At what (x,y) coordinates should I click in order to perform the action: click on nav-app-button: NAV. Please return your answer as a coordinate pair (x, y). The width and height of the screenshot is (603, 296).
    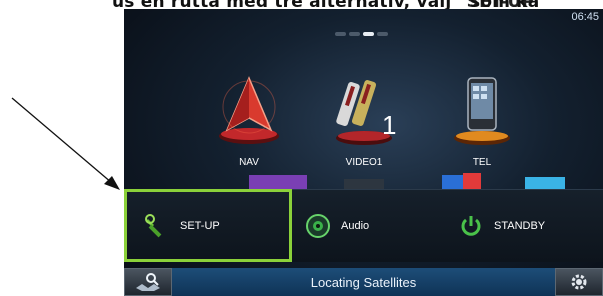
    Looking at the image, I should click on (249, 120).